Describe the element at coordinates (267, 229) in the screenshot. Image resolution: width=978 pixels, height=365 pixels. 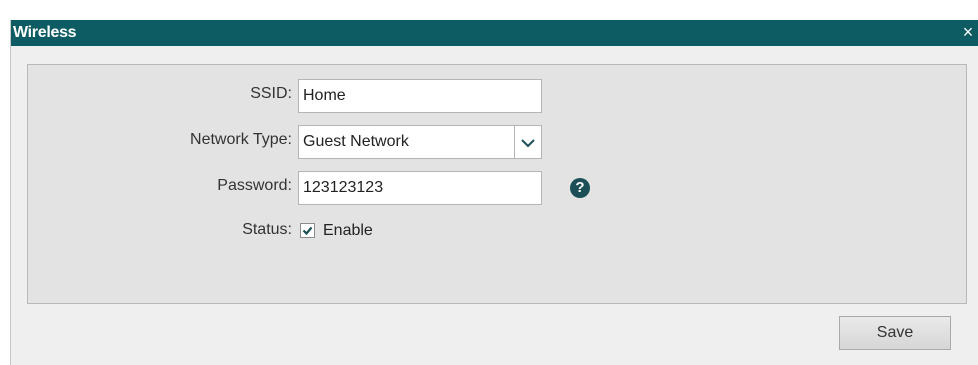
I see `status-label: Status:` at that location.